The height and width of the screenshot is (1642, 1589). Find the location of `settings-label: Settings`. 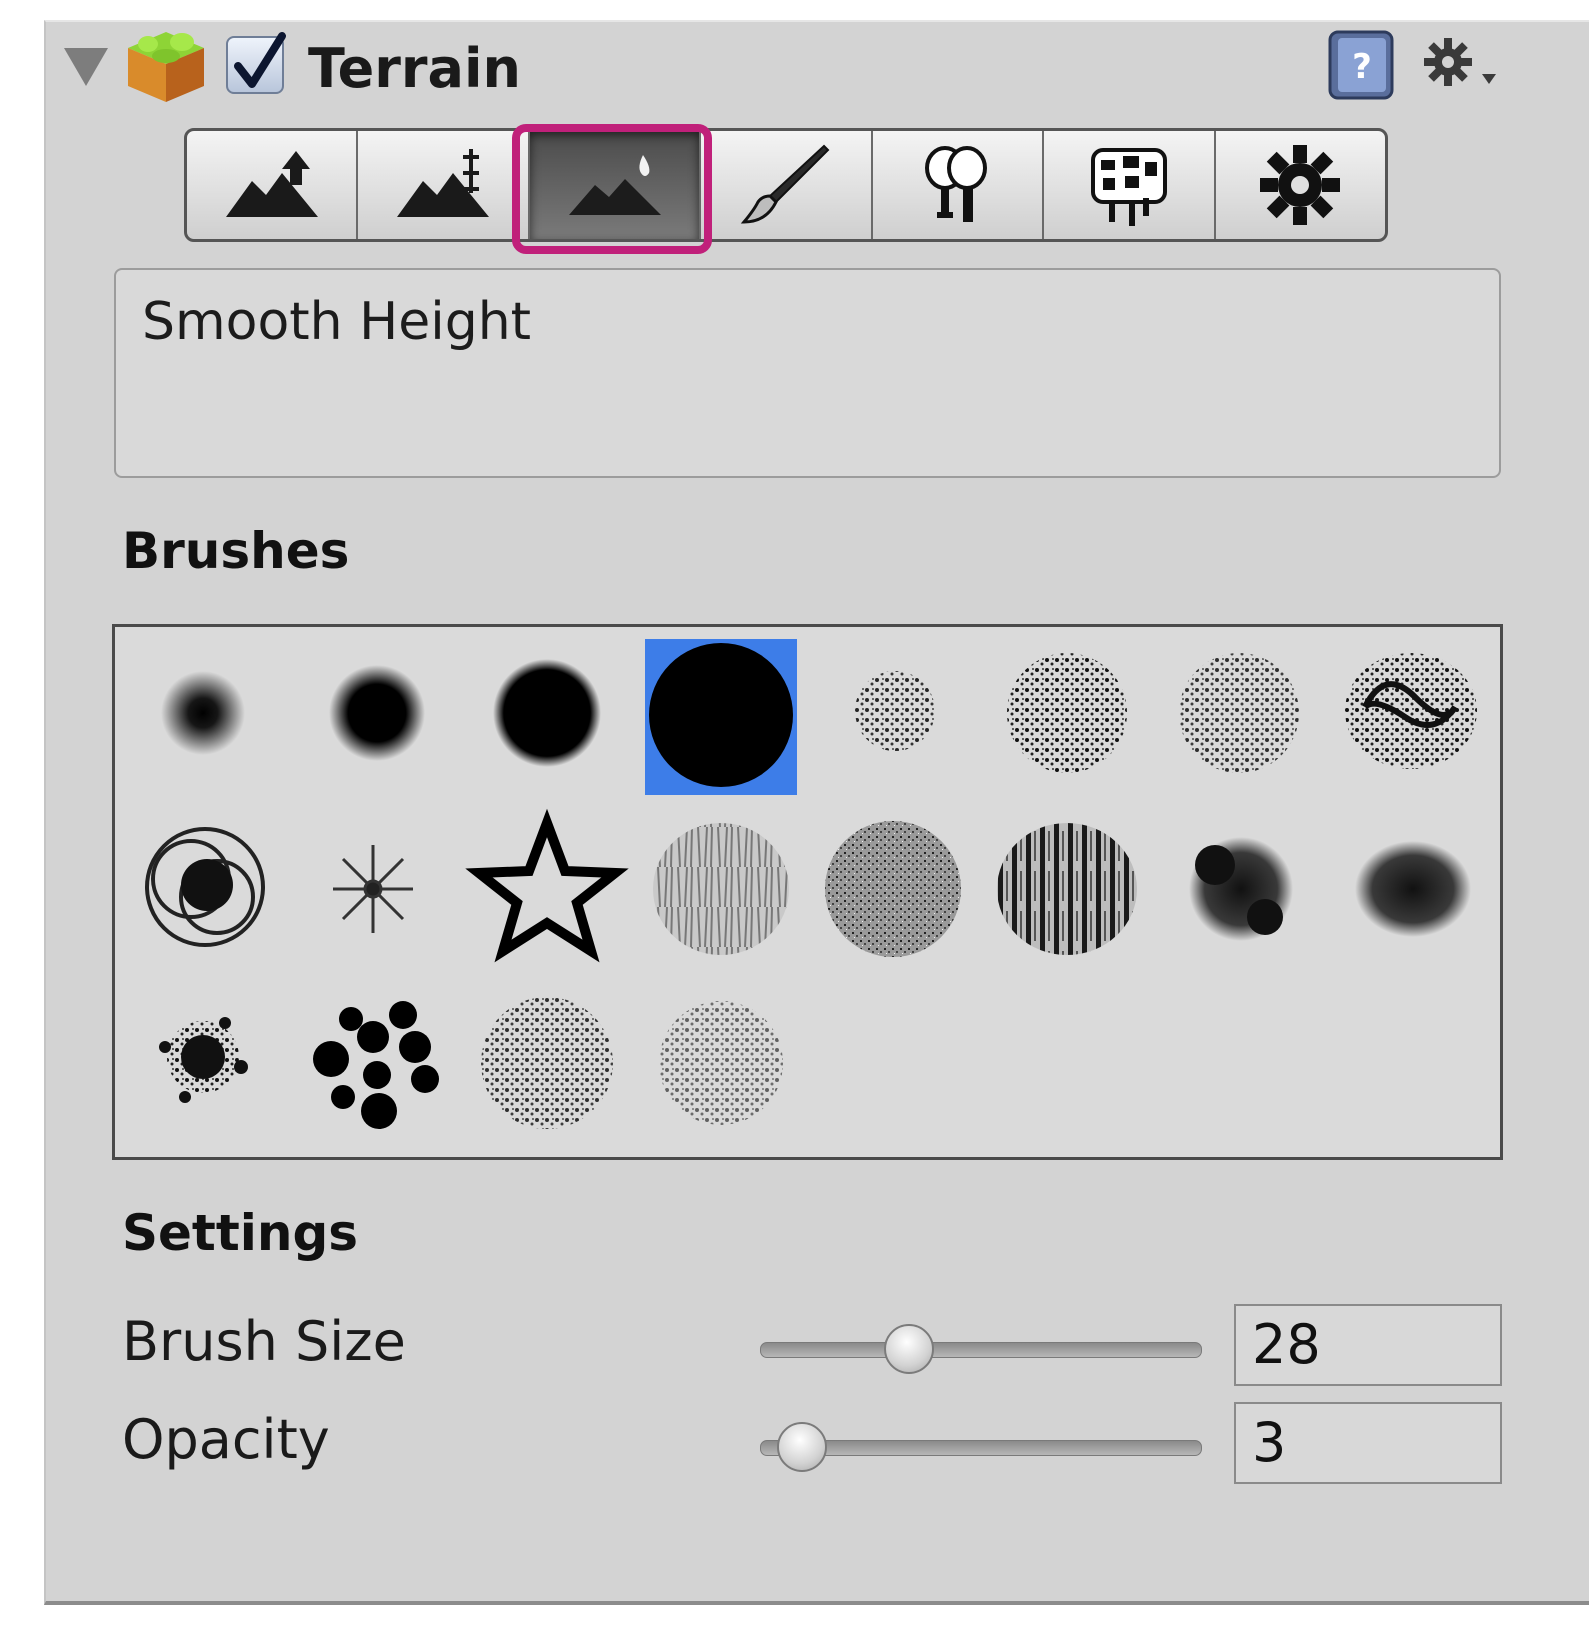

settings-label: Settings is located at coordinates (240, 1233).